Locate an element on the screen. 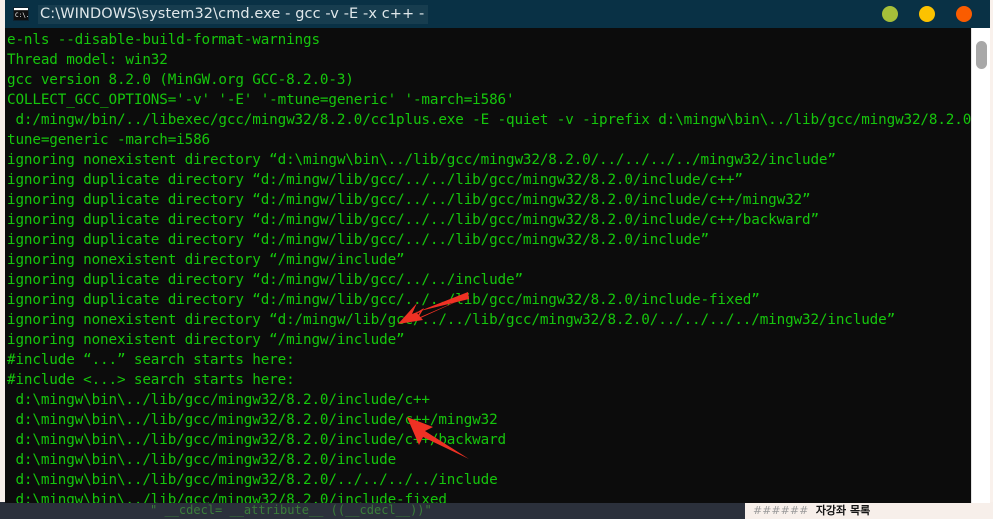 This screenshot has height=519, width=993. terminal-line: e-nls --disable-build-format-warnings is located at coordinates (163, 40).